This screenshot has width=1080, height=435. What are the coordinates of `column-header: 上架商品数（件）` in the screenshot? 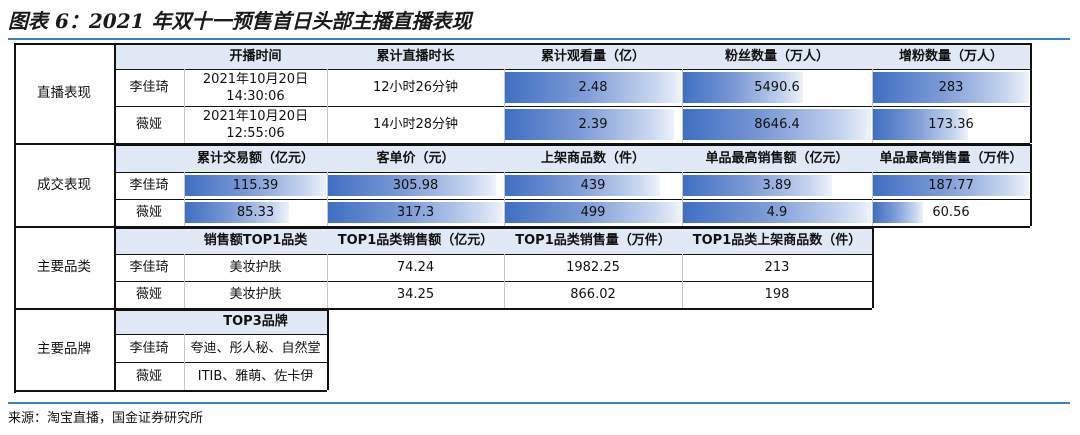 It's located at (593, 158).